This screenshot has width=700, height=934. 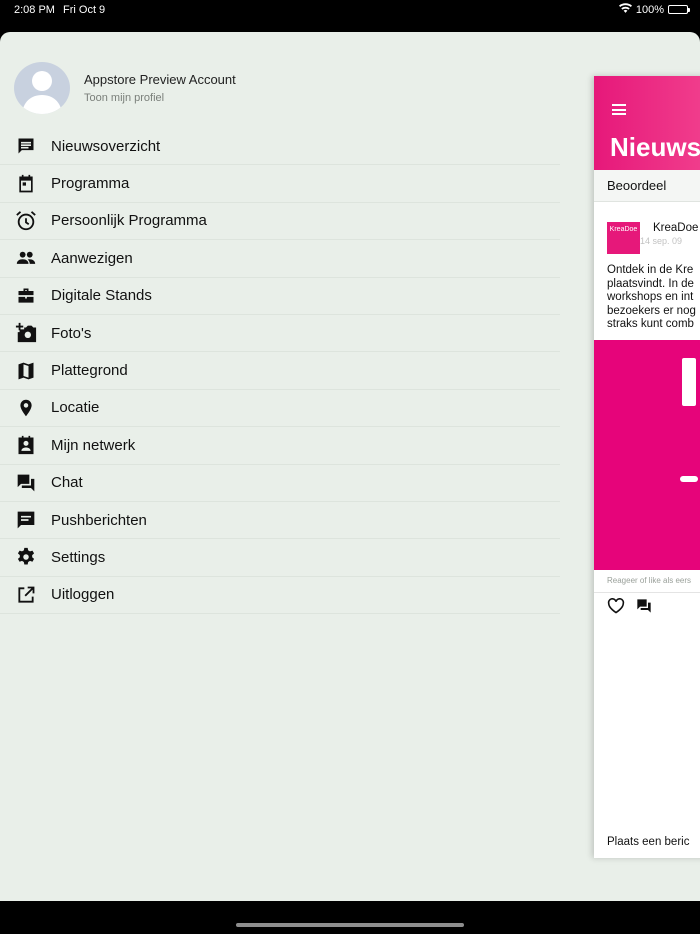 I want to click on post-actions, so click(x=630, y=608).